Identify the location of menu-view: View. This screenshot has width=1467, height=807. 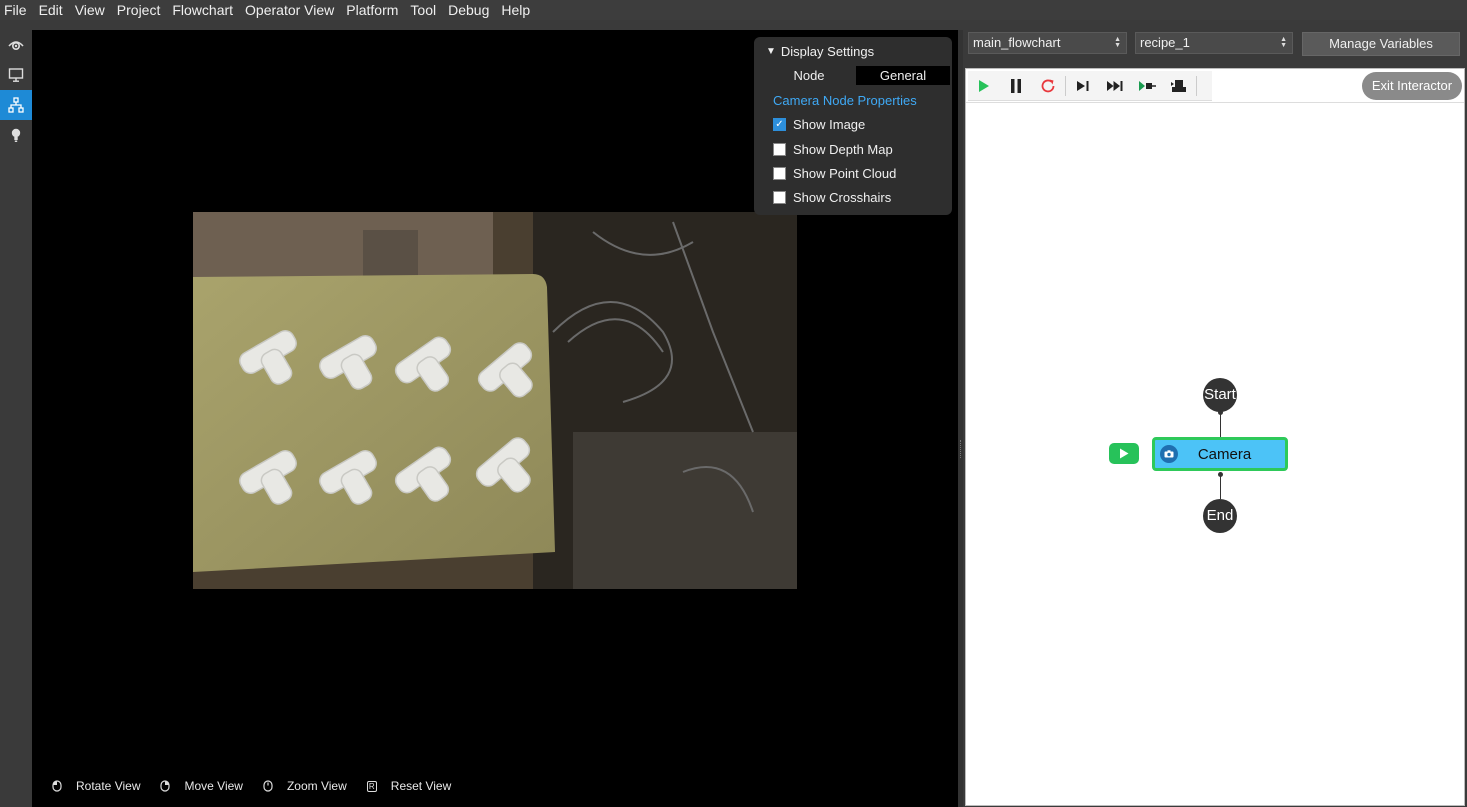
(90, 10).